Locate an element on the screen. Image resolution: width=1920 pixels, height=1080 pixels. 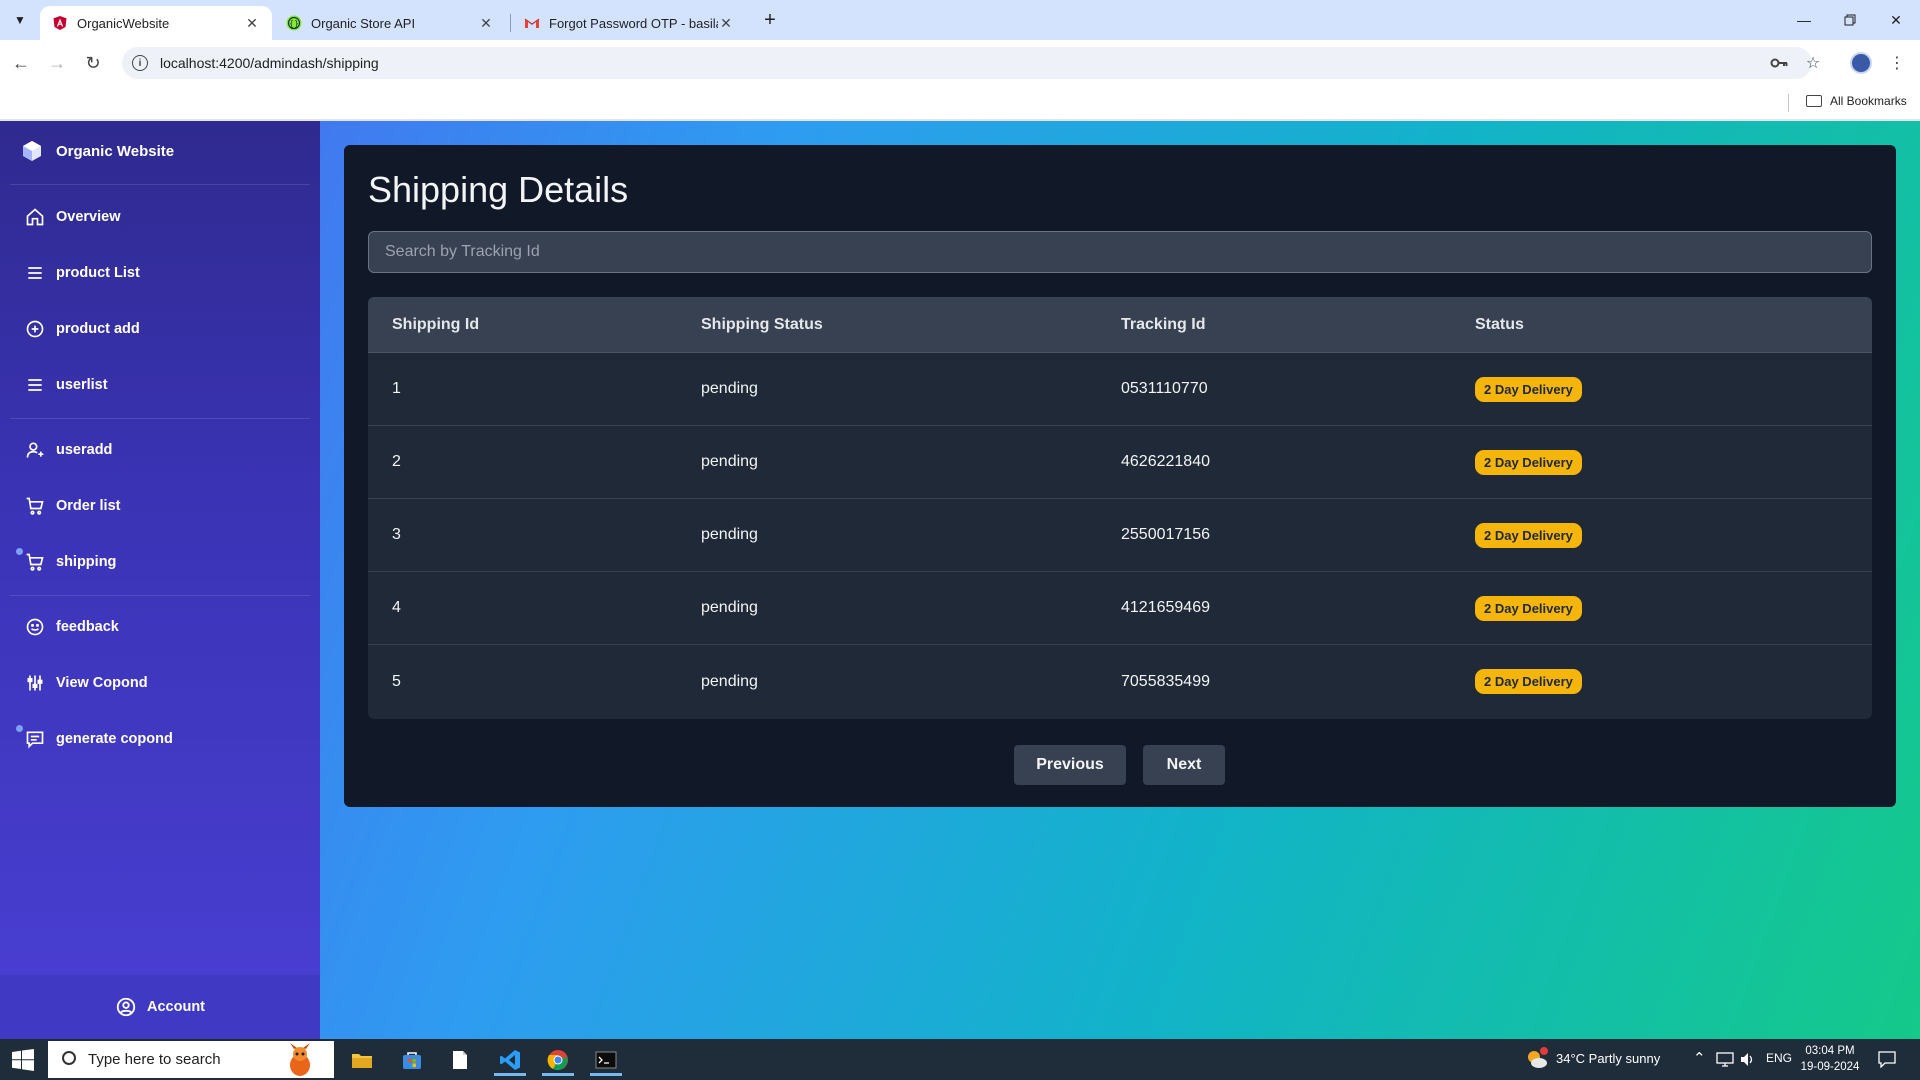
new-tab-button: + is located at coordinates (770, 20).